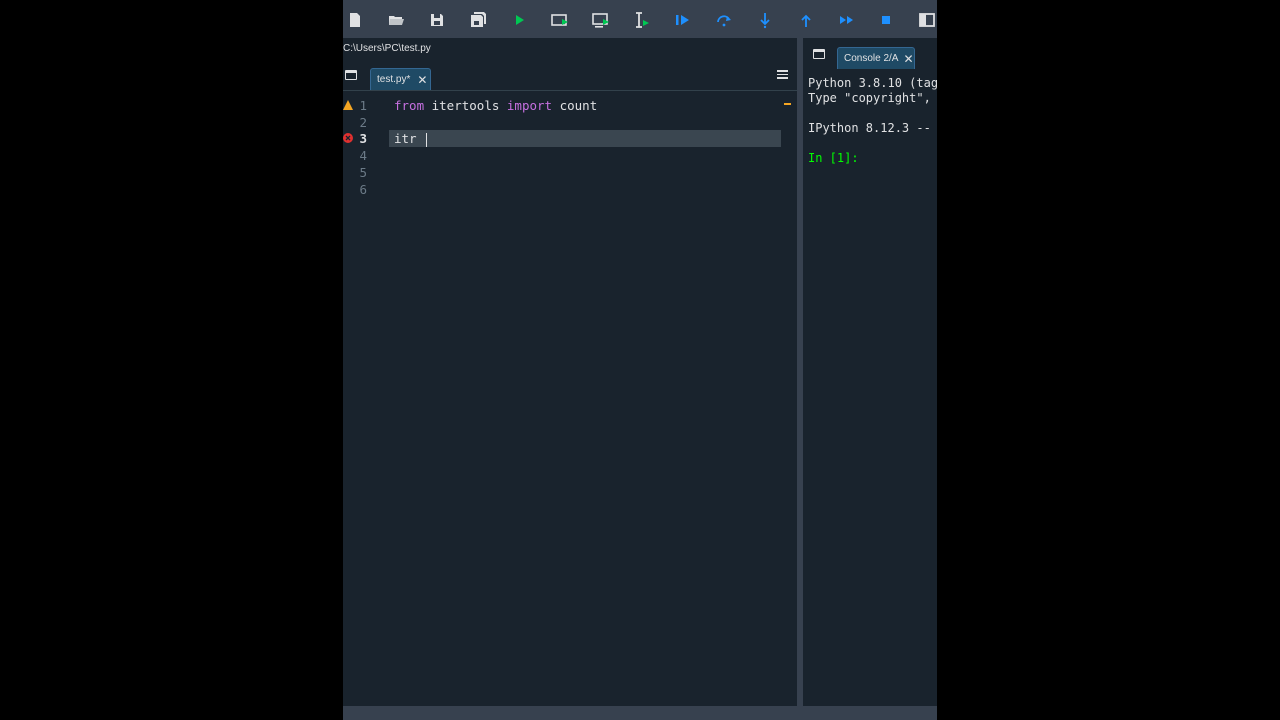 The height and width of the screenshot is (720, 1280). I want to click on line-number: 4, so click(363, 155).